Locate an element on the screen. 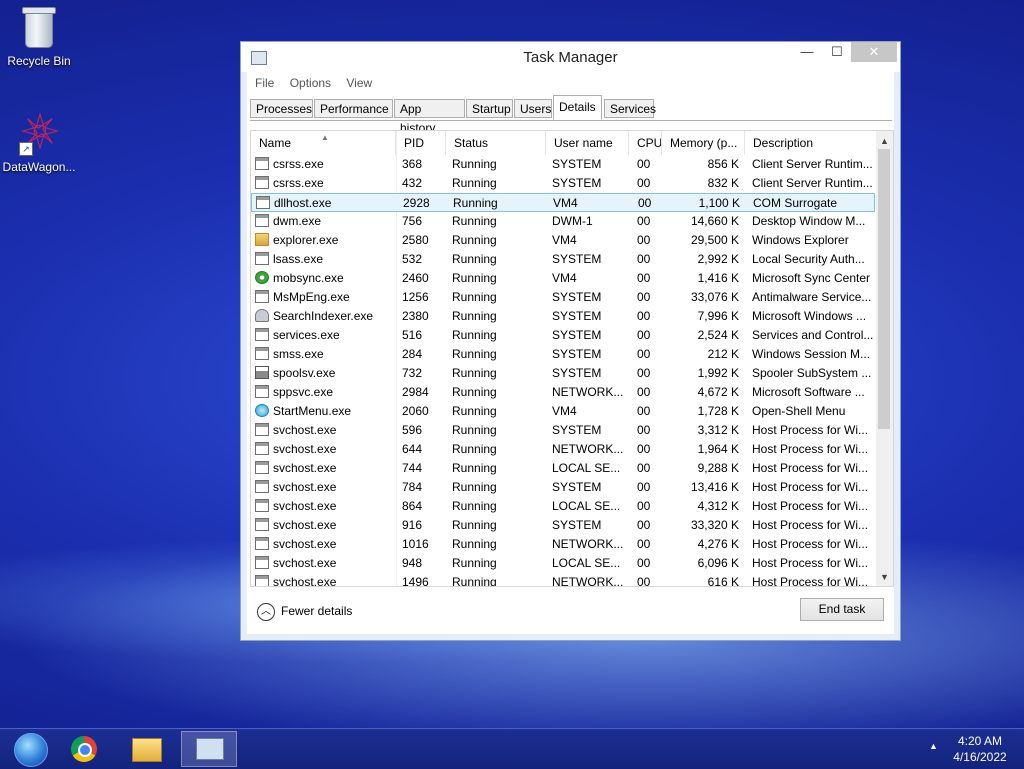  tab-app-history: App history is located at coordinates (429, 117).